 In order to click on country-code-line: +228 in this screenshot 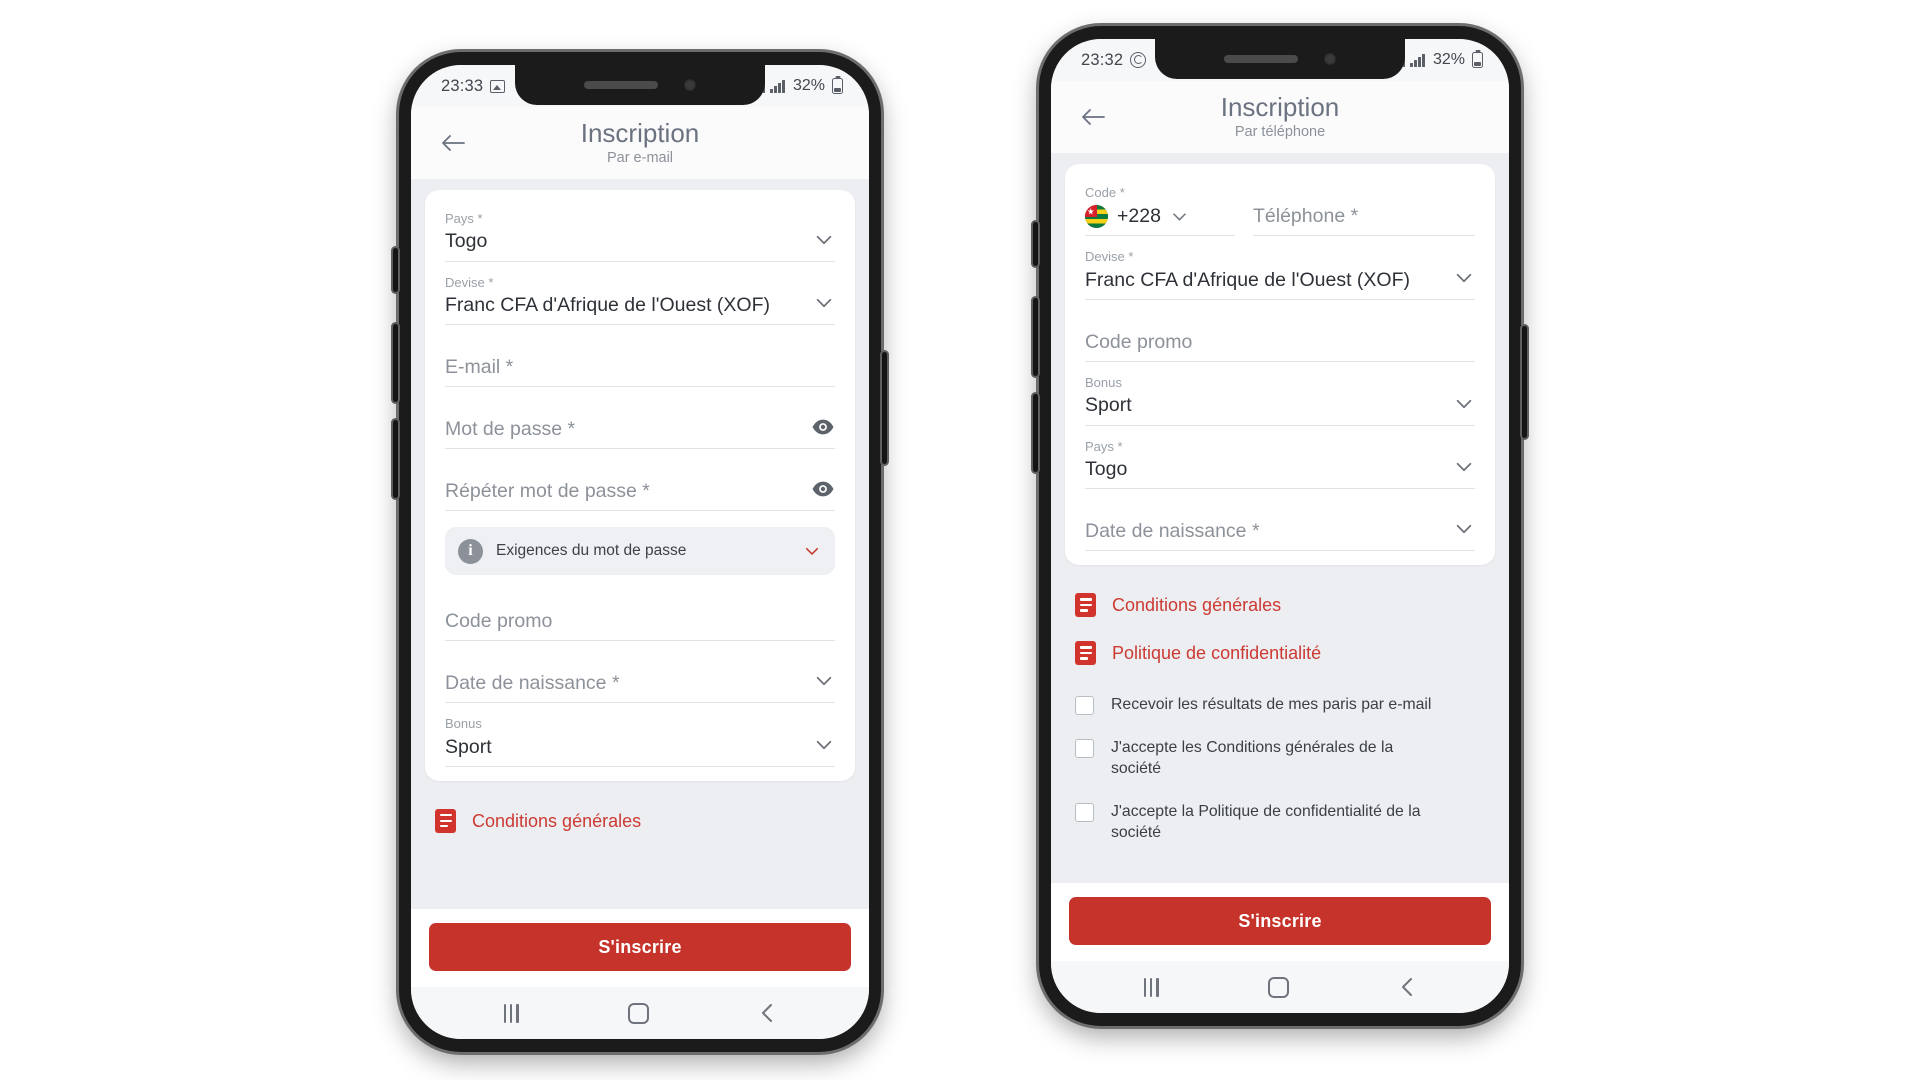, I will do `click(1160, 217)`.